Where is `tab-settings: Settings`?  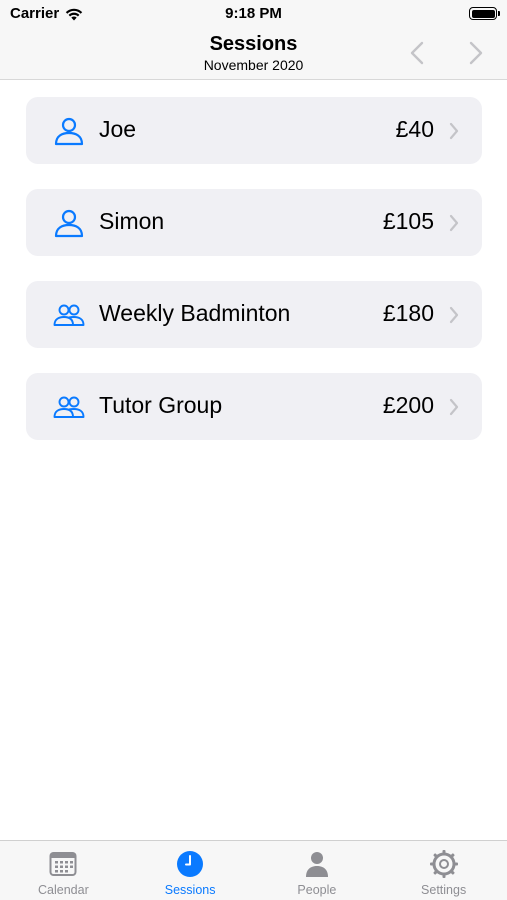
tab-settings: Settings is located at coordinates (443, 870).